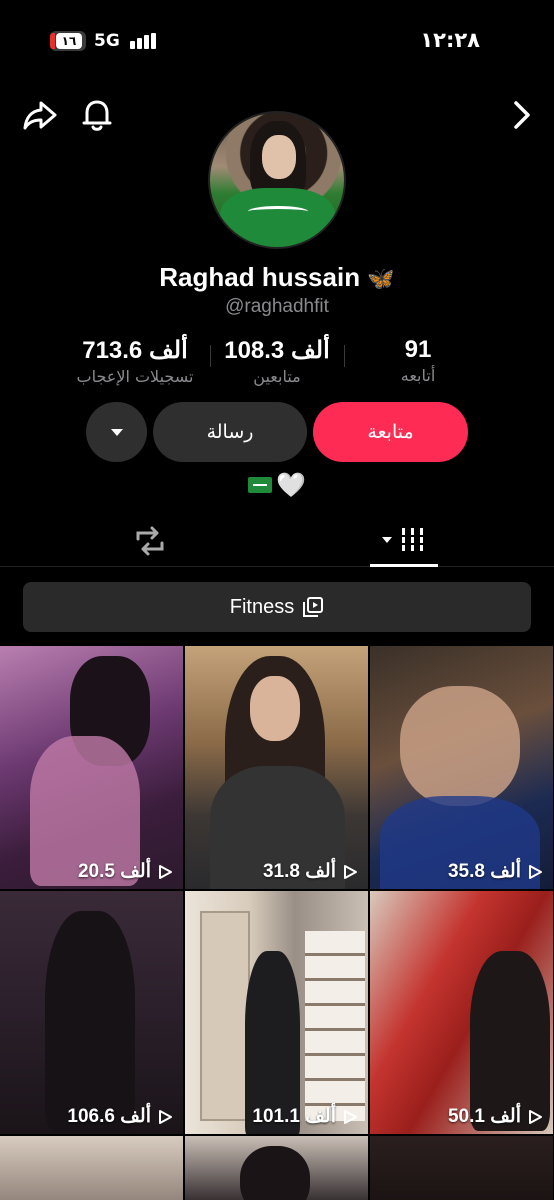 The width and height of the screenshot is (554, 1200). Describe the element at coordinates (526, 117) in the screenshot. I see `chevron-right-icon` at that location.